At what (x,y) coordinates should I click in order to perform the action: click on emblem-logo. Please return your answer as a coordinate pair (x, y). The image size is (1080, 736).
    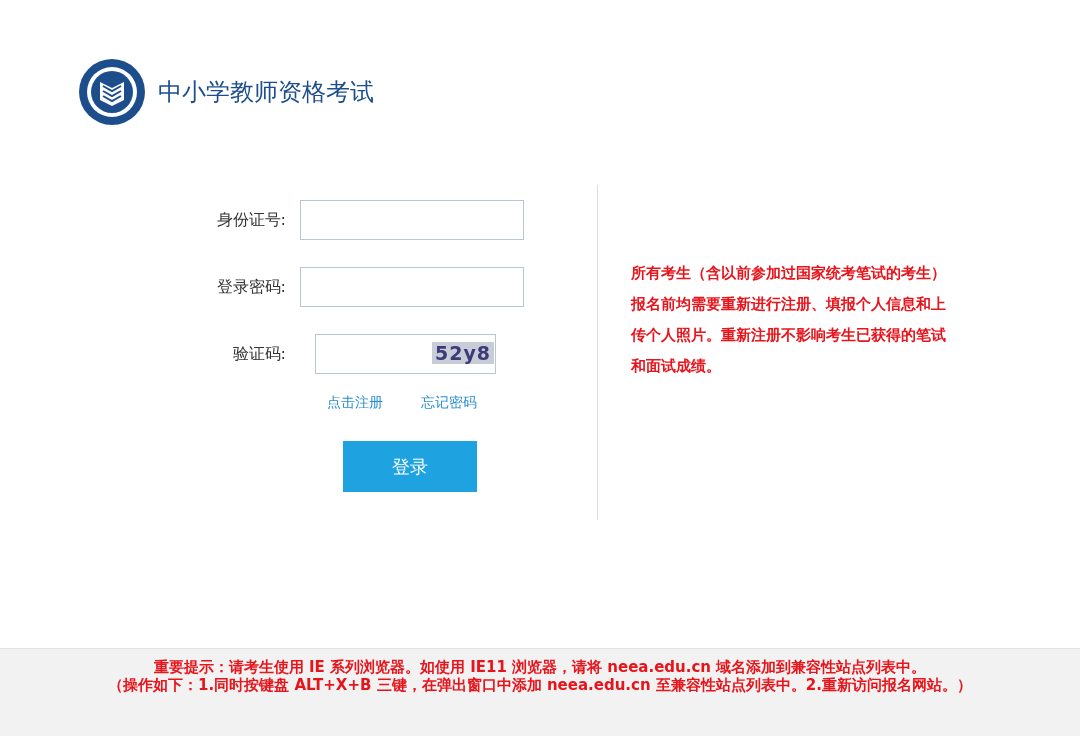
    Looking at the image, I should click on (112, 92).